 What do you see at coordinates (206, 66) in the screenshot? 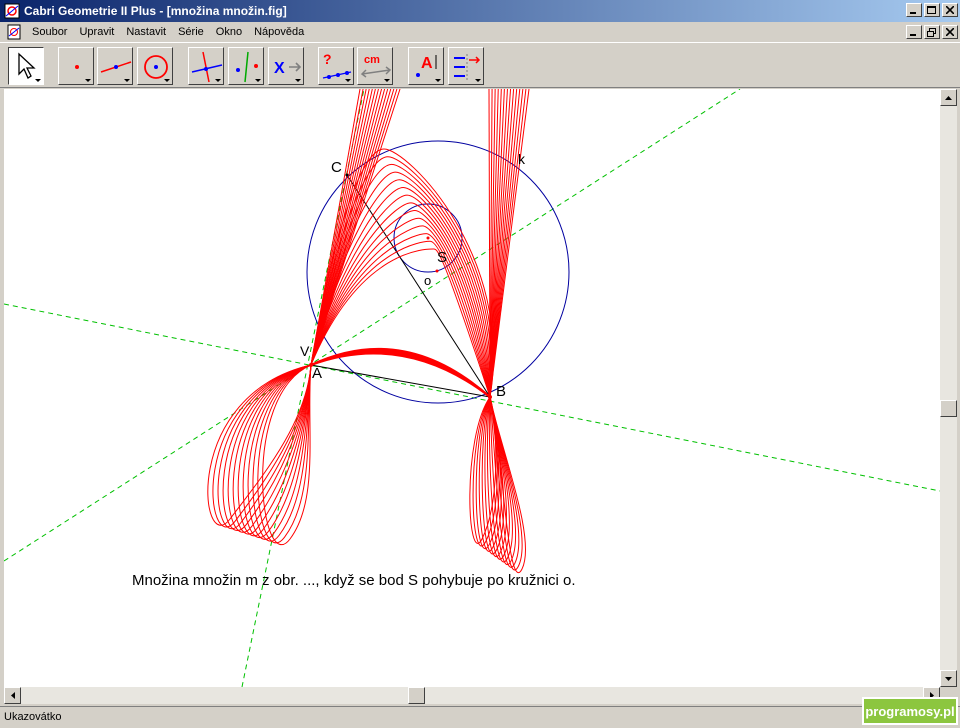
I see `tool-construct` at bounding box center [206, 66].